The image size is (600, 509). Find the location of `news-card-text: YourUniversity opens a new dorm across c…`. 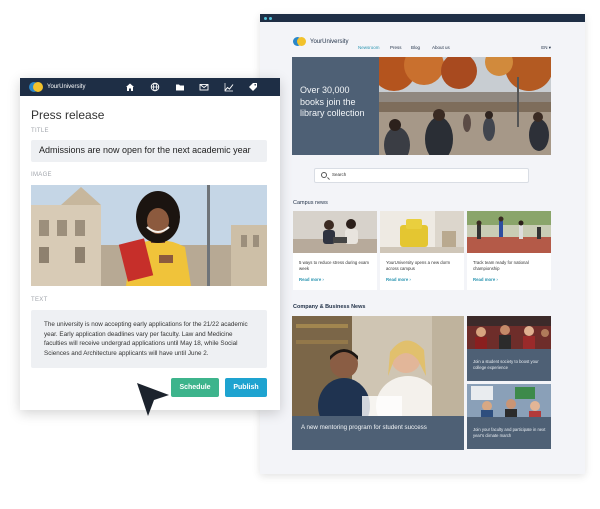

news-card-text: YourUniversity opens a new dorm across c… is located at coordinates (418, 265).